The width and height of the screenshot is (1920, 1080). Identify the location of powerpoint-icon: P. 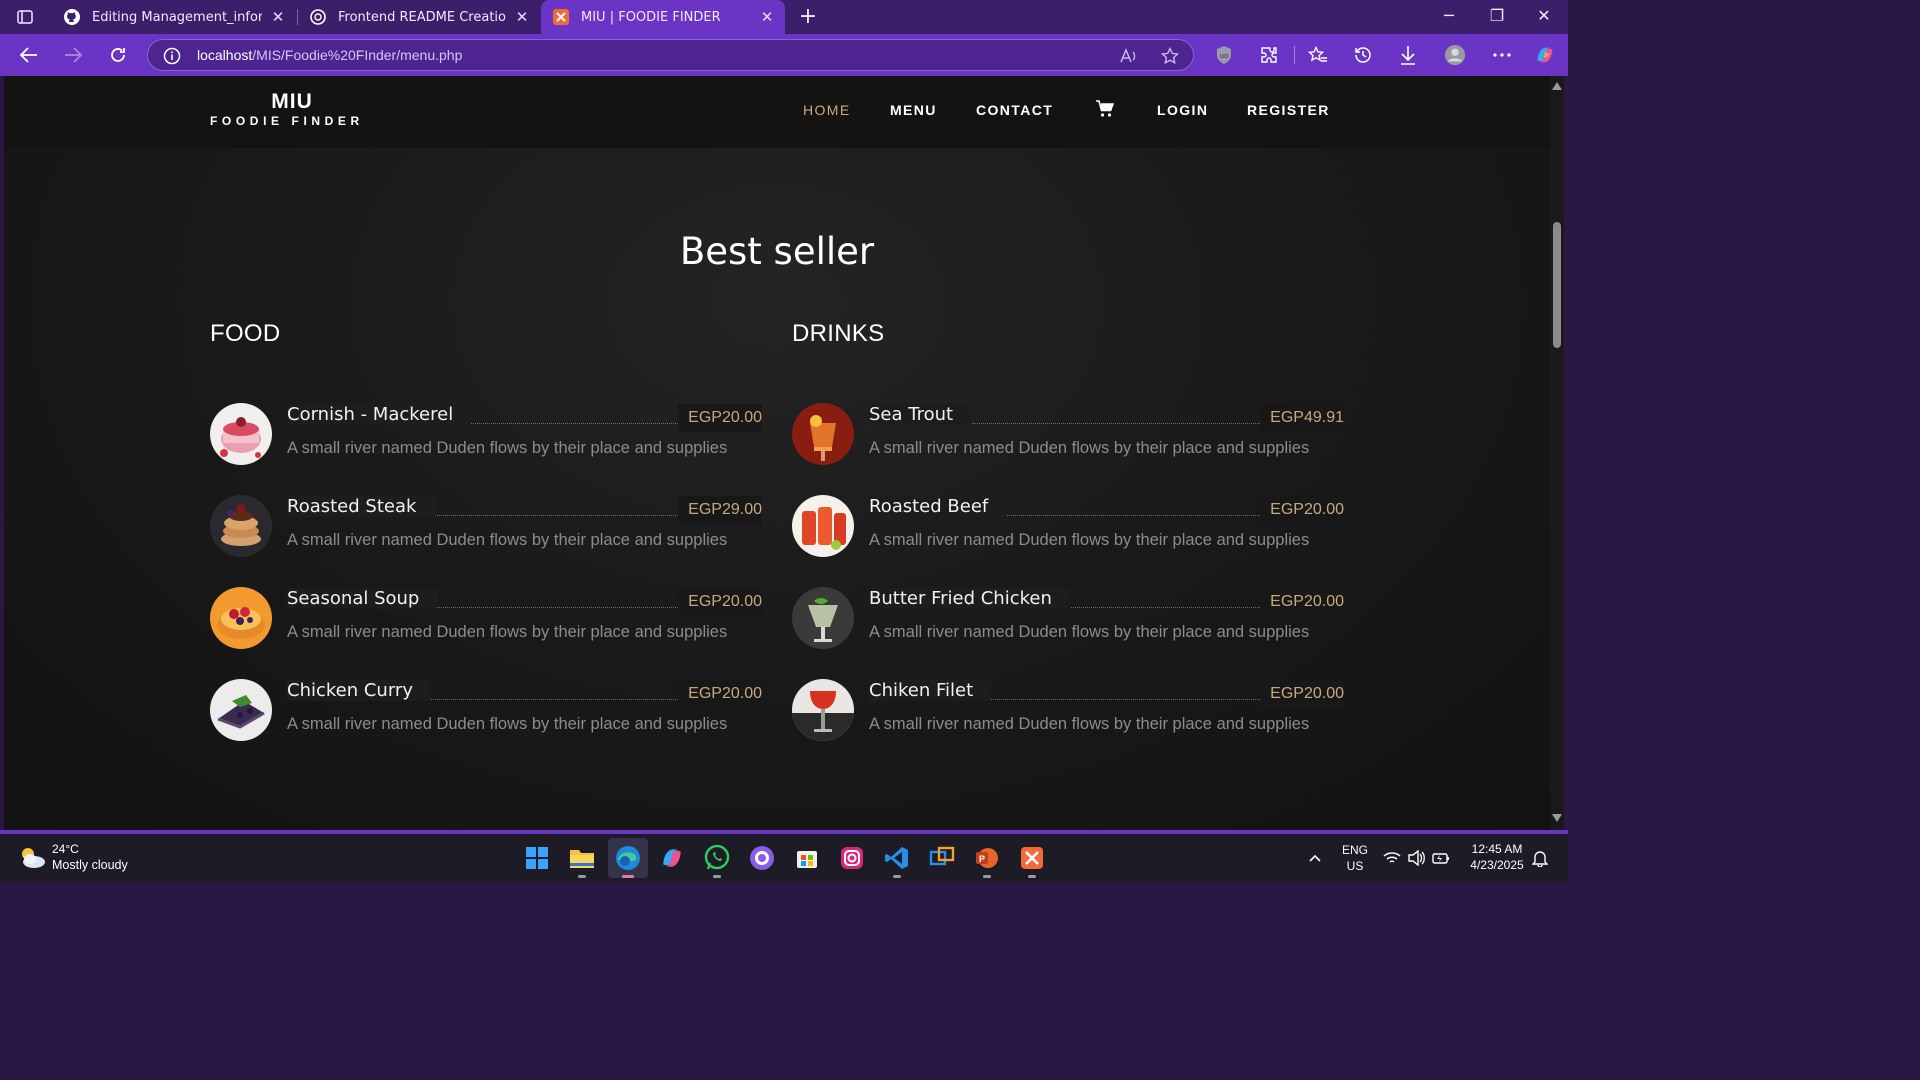
(987, 860).